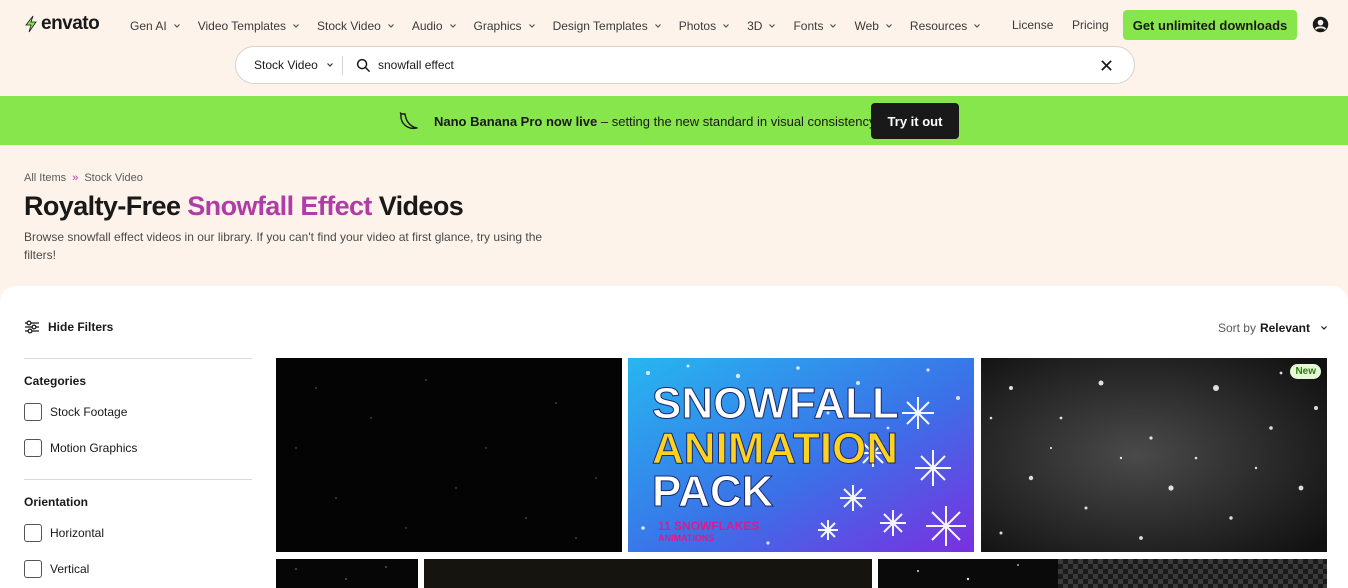 The image size is (1348, 588). I want to click on get-unlimited-downloads-button: Get unlimited downloads, so click(1210, 25).